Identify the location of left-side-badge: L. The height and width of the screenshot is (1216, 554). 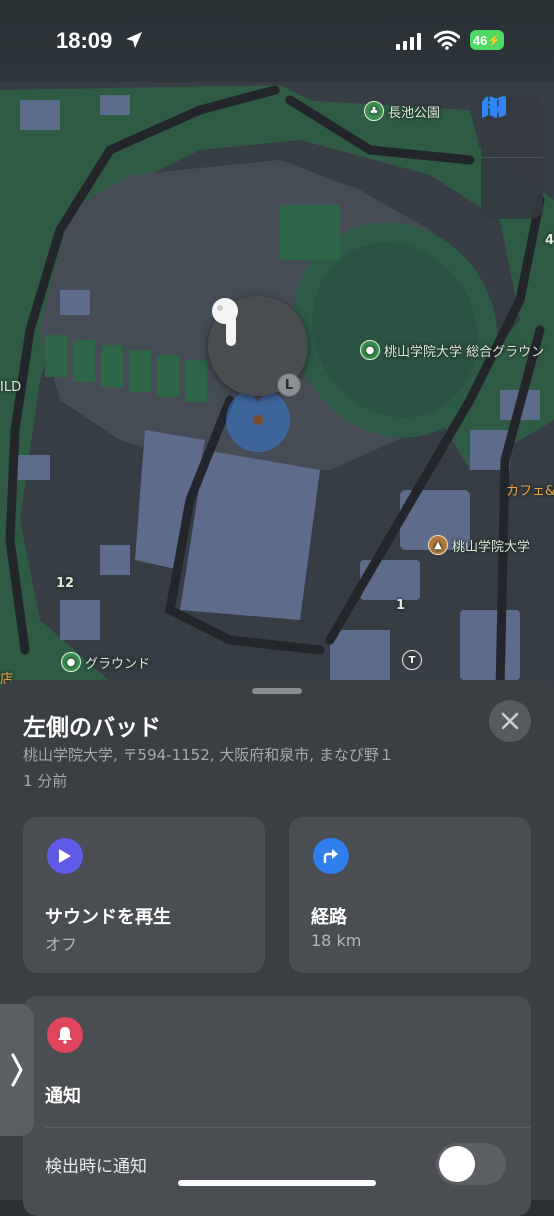
(289, 385).